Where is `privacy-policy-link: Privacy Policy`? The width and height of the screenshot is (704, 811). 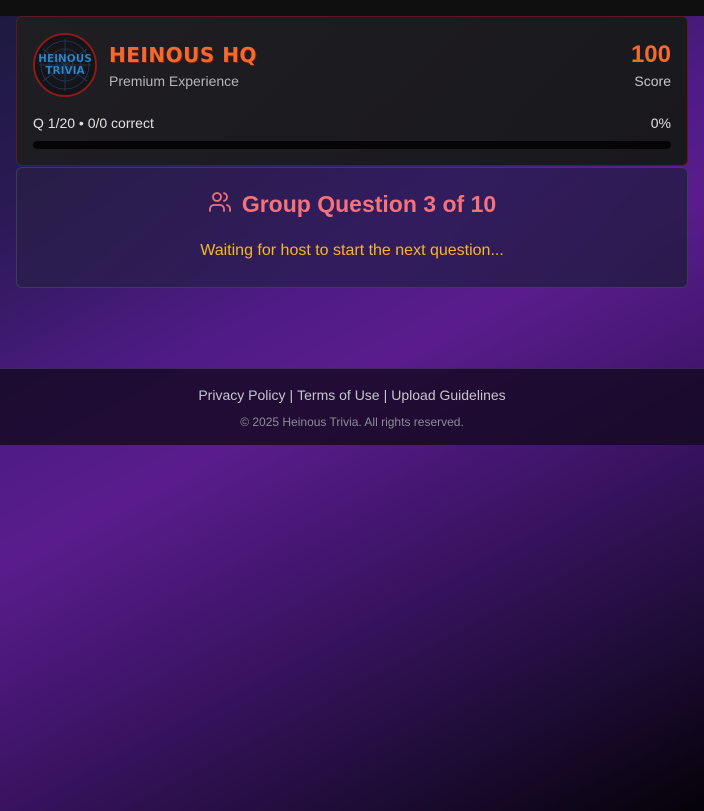 privacy-policy-link: Privacy Policy is located at coordinates (241, 395).